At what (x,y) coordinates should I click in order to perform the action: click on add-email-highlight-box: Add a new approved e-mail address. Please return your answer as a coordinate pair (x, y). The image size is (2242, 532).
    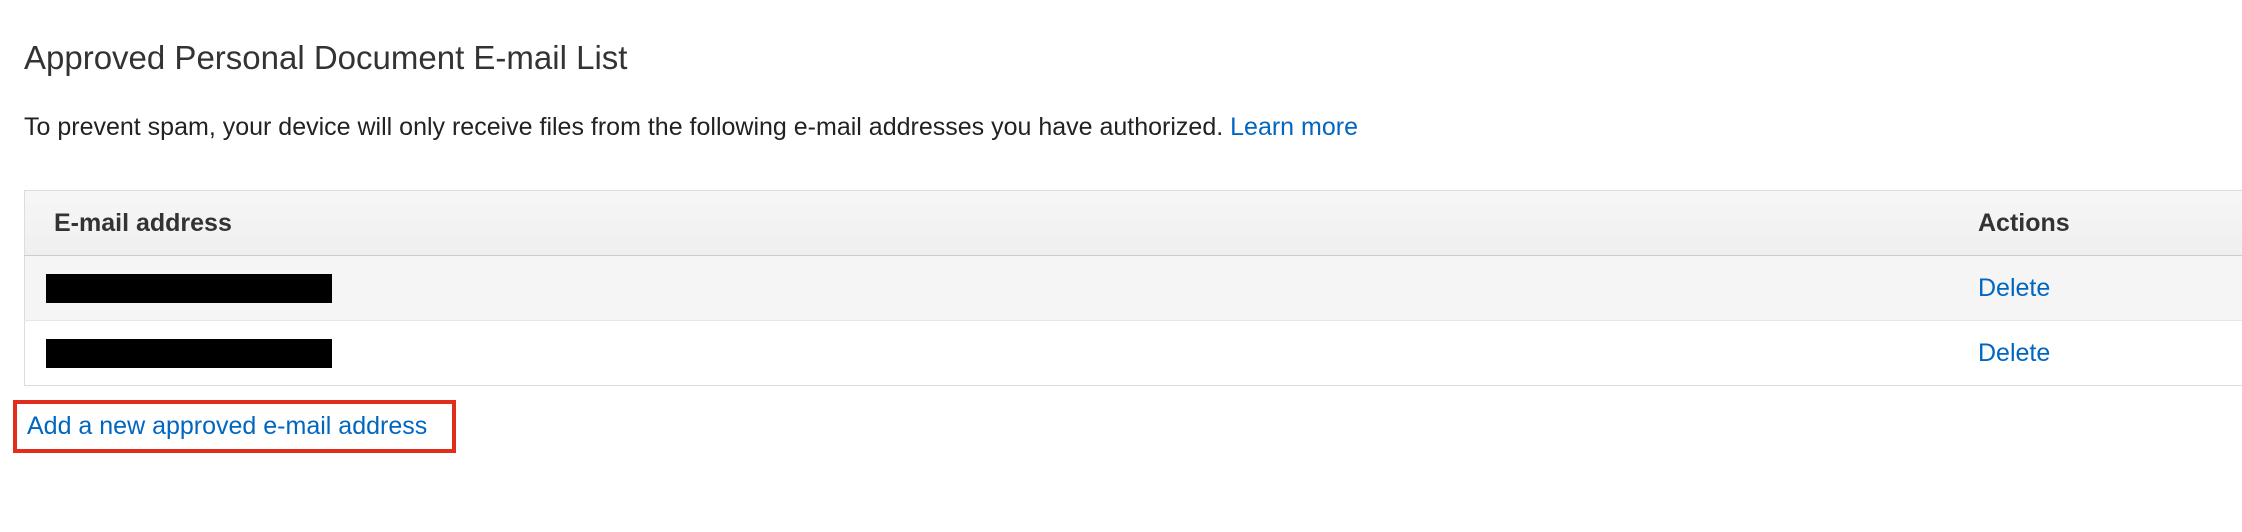
    Looking at the image, I should click on (234, 426).